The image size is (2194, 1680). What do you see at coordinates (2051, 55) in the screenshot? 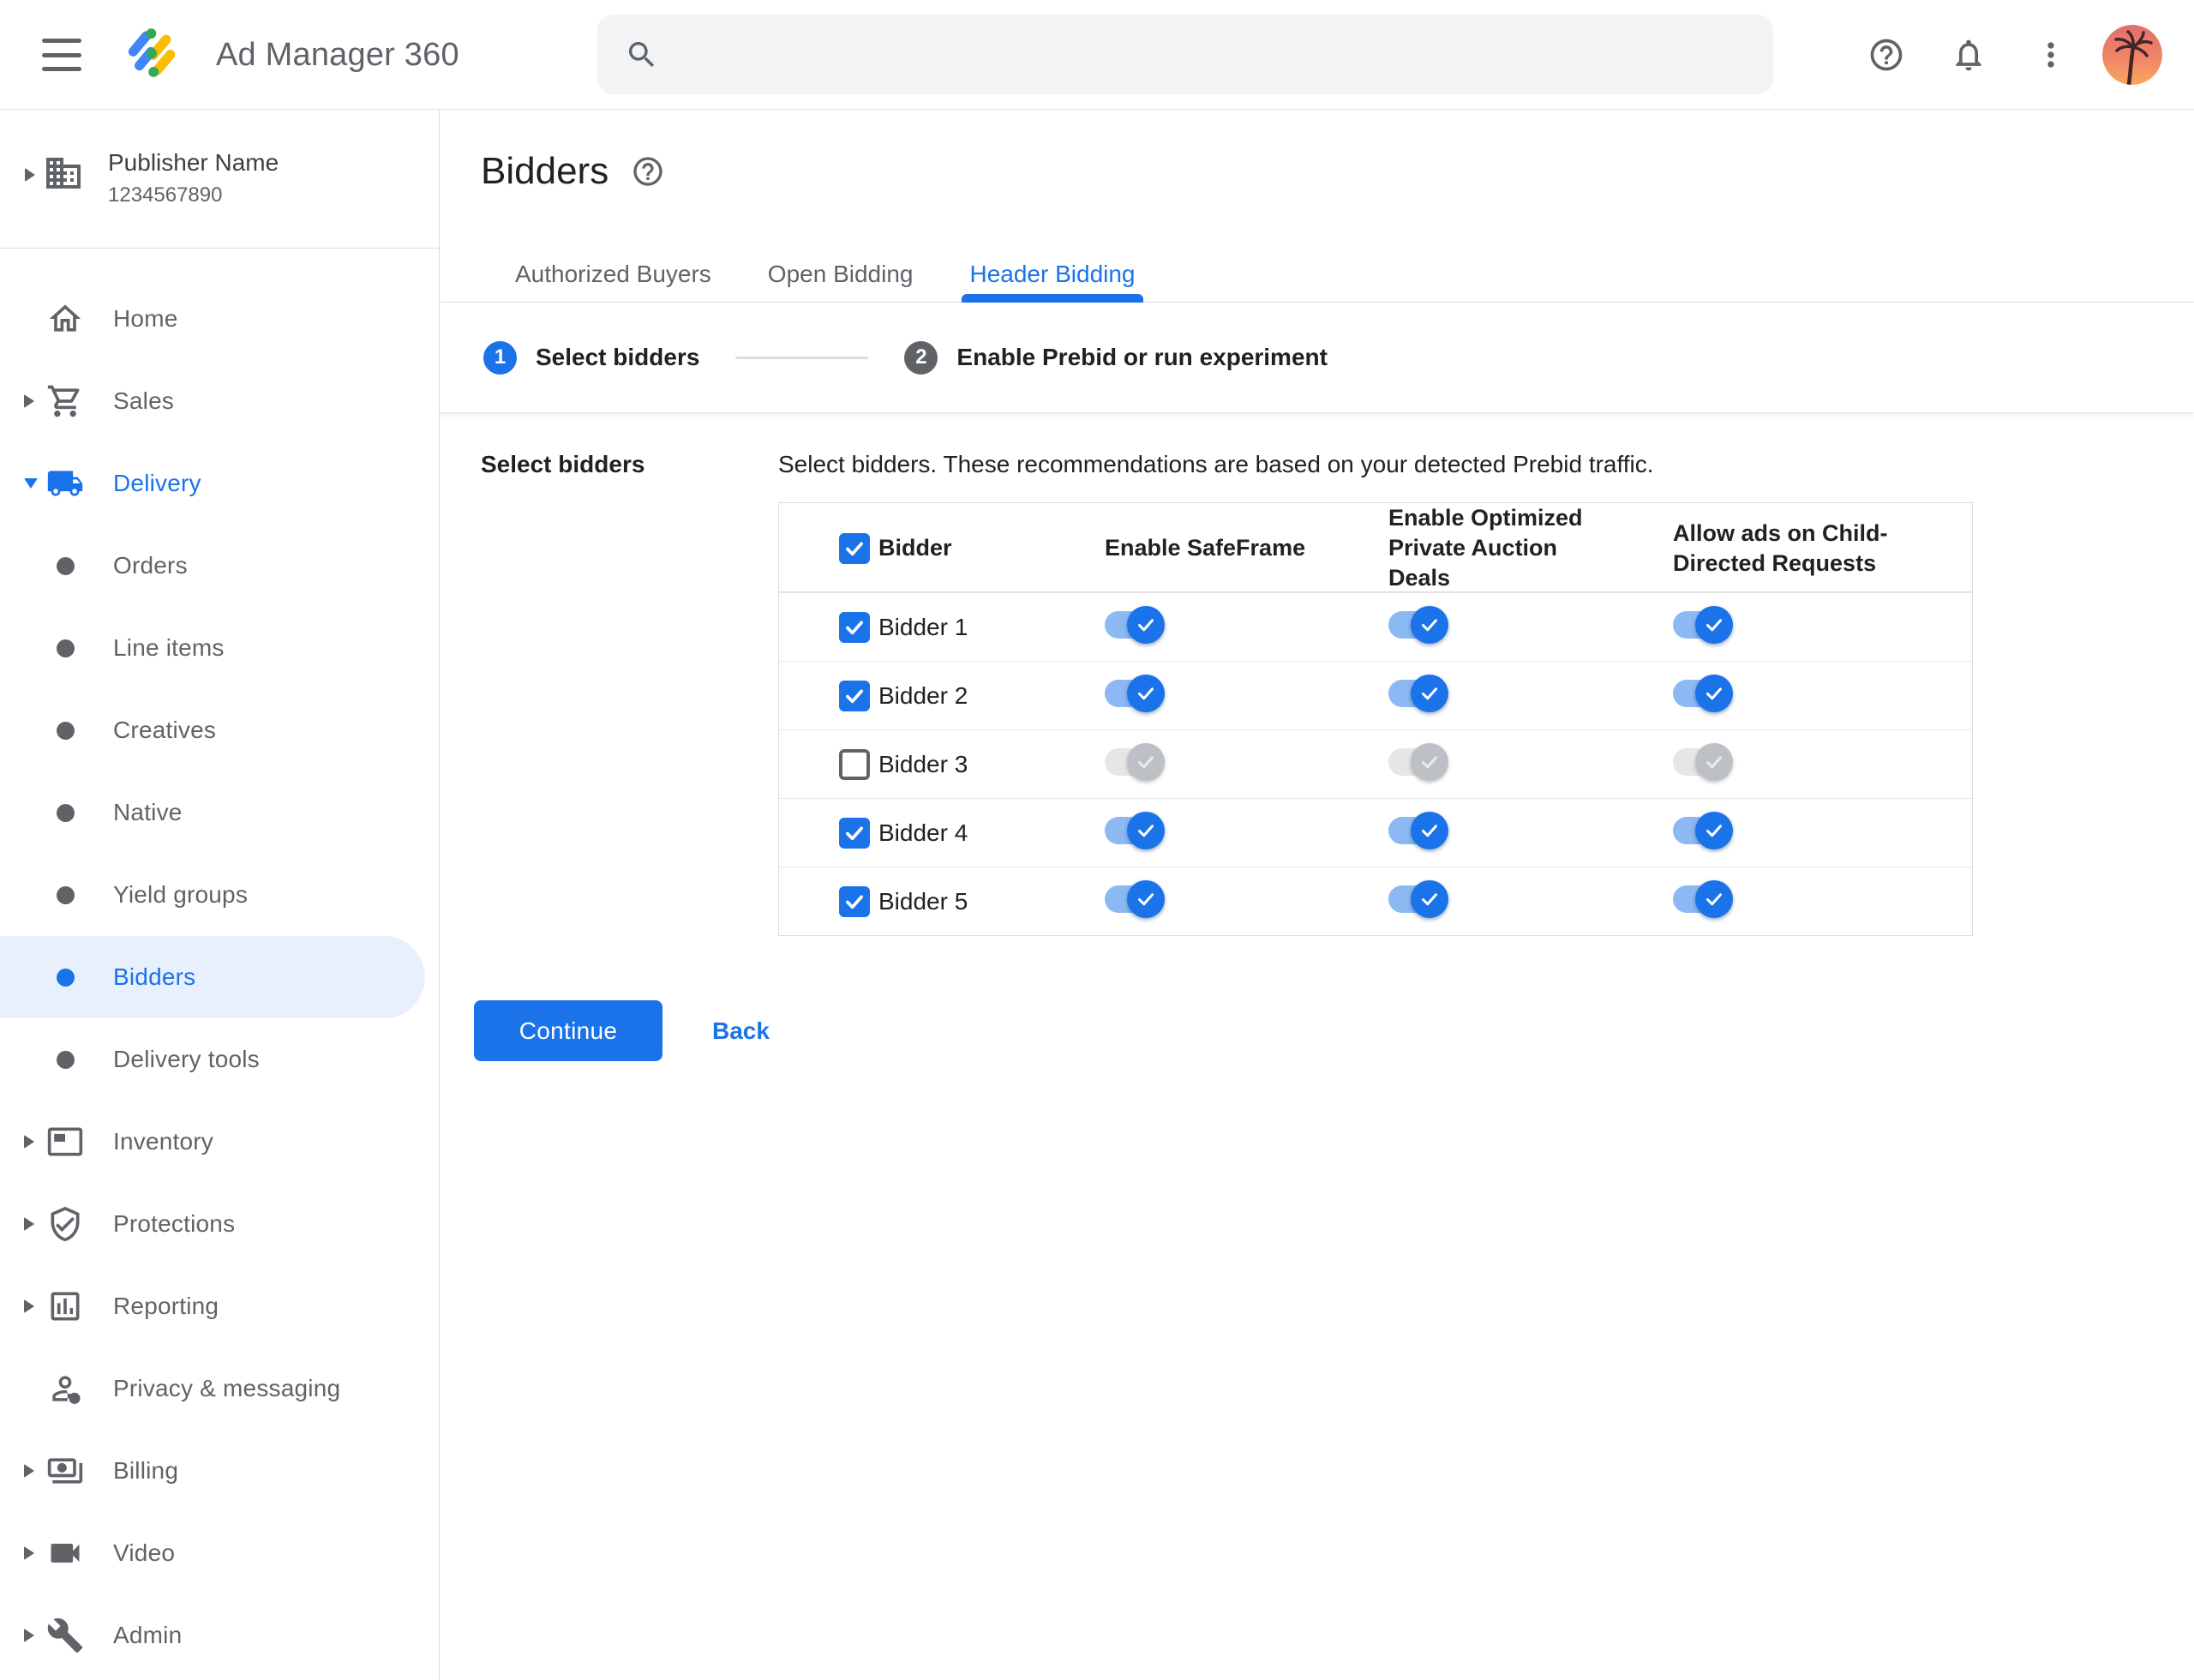
I see `kebab-menu-icon` at bounding box center [2051, 55].